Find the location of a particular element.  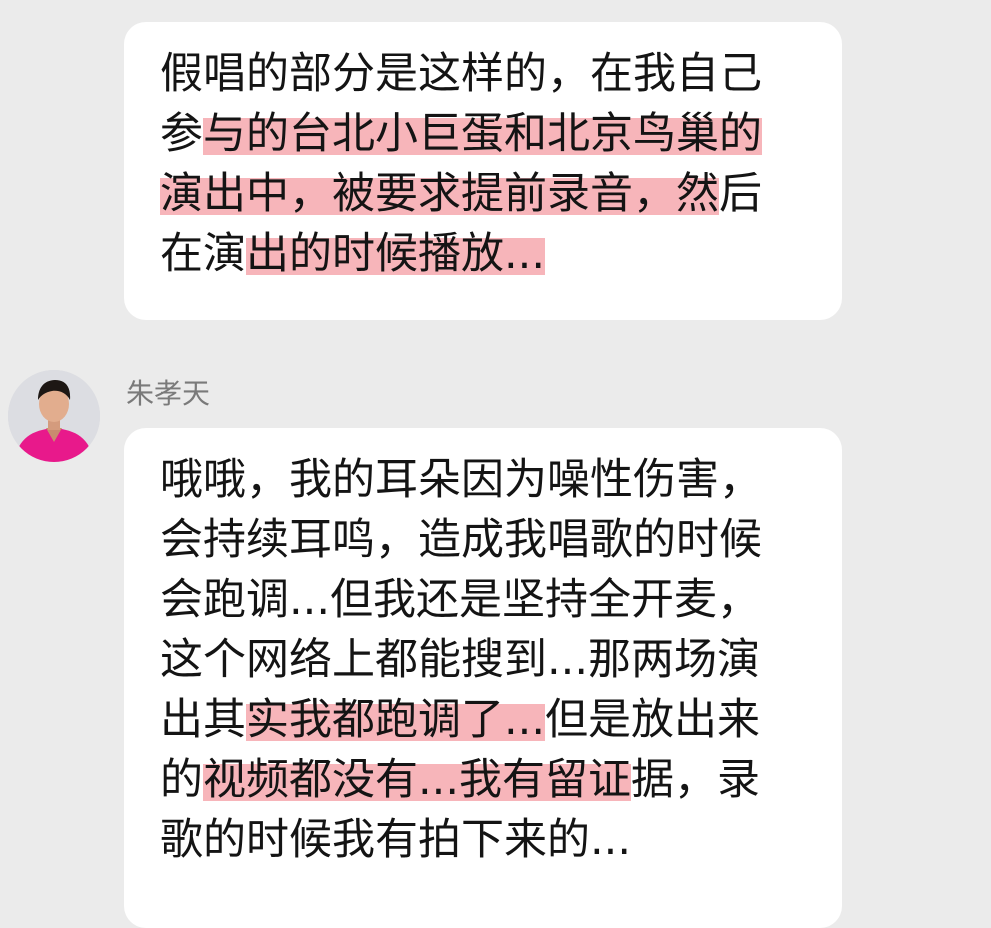

message-text-segment: 哦哦，我的耳朵因为噪性伤害， is located at coordinates (461, 480).